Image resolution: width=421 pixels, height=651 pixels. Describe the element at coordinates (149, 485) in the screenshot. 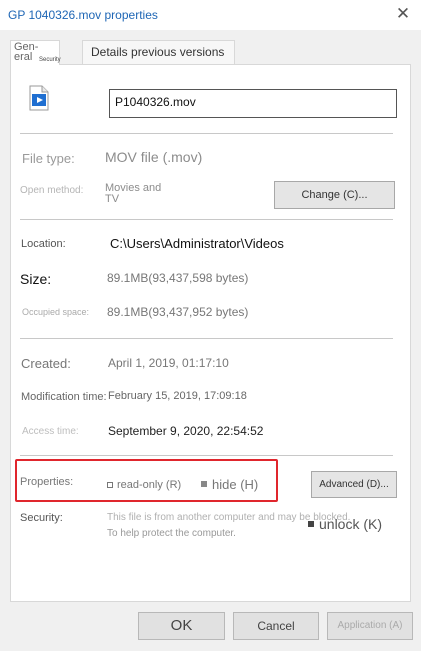

I see `read-only-label: read-only (R)` at that location.